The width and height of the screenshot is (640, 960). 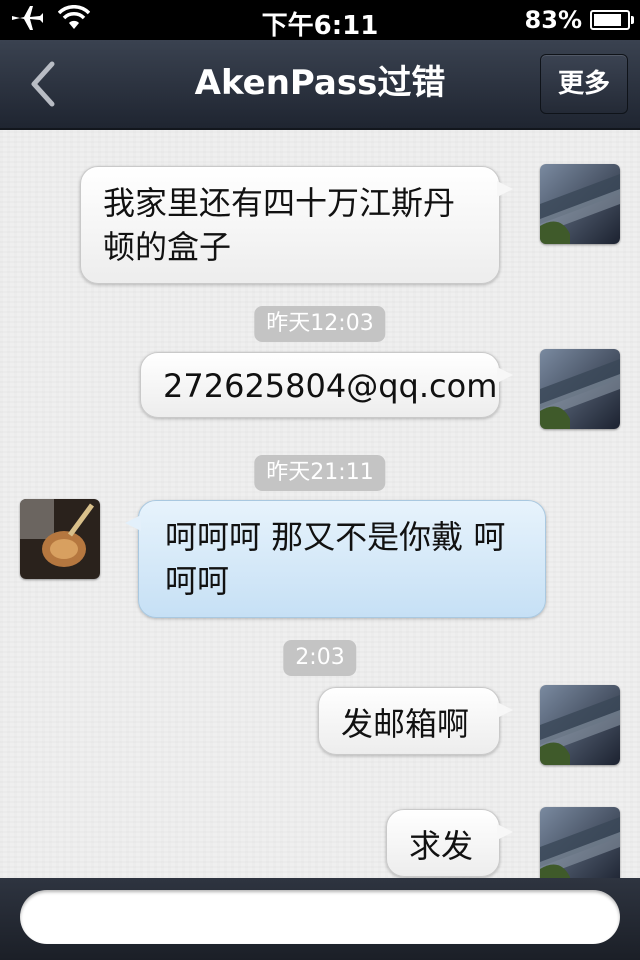 What do you see at coordinates (320, 20) in the screenshot?
I see `status-bar: 下午6:11 83%` at bounding box center [320, 20].